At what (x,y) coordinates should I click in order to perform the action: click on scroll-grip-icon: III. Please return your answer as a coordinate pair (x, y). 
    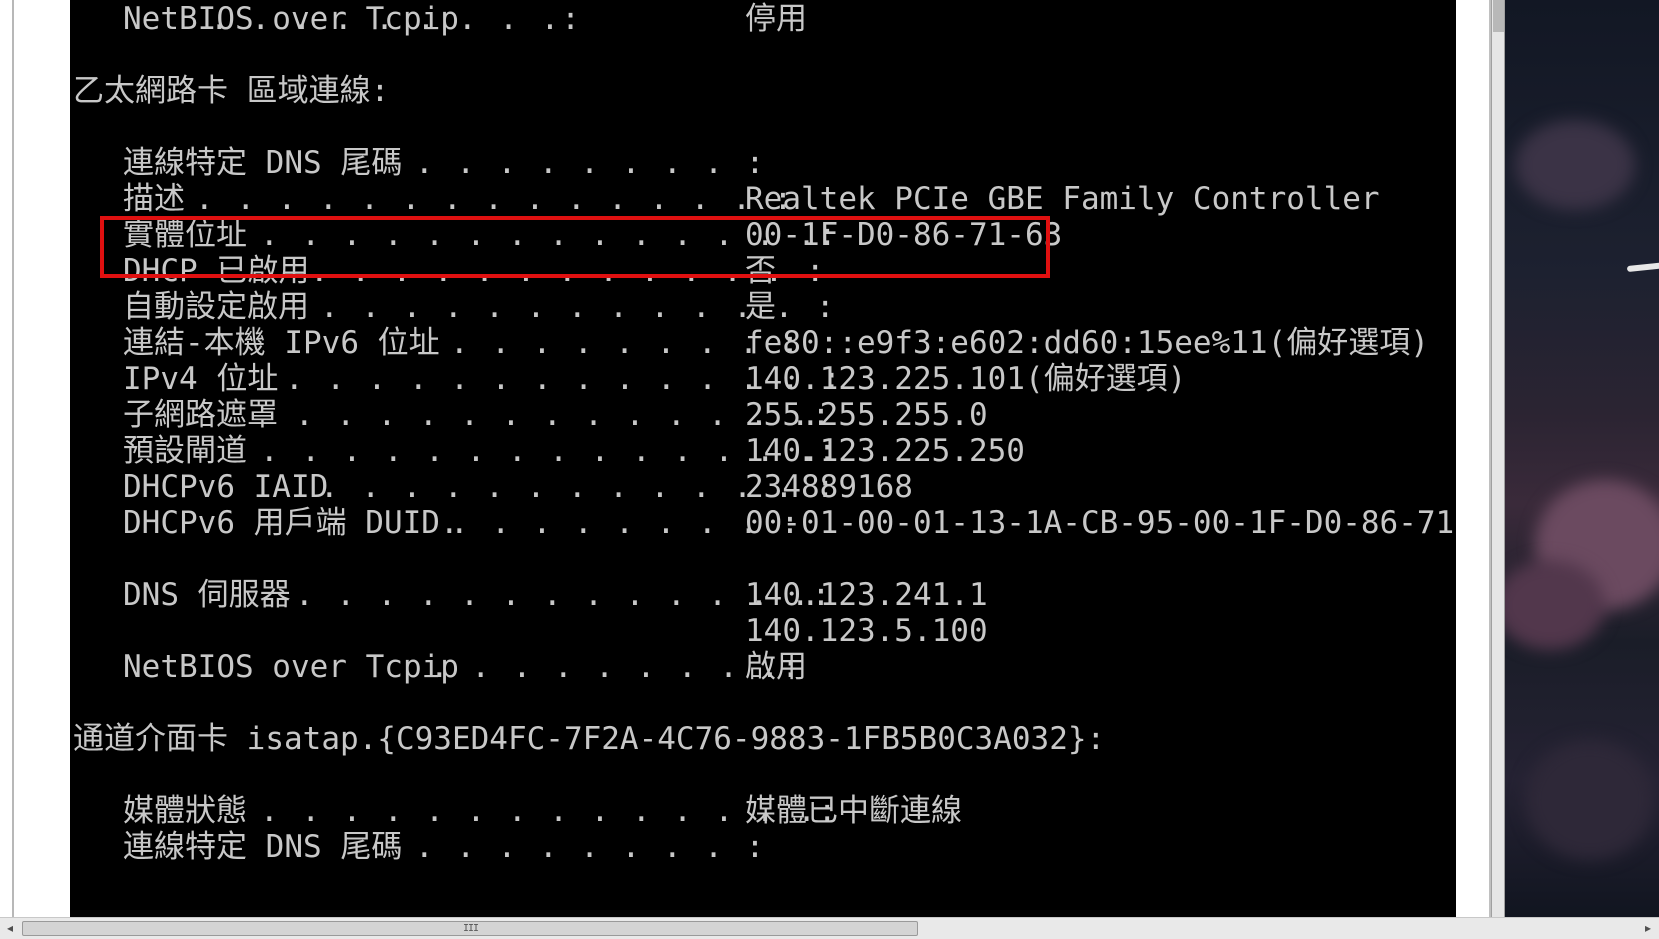
    Looking at the image, I should click on (471, 928).